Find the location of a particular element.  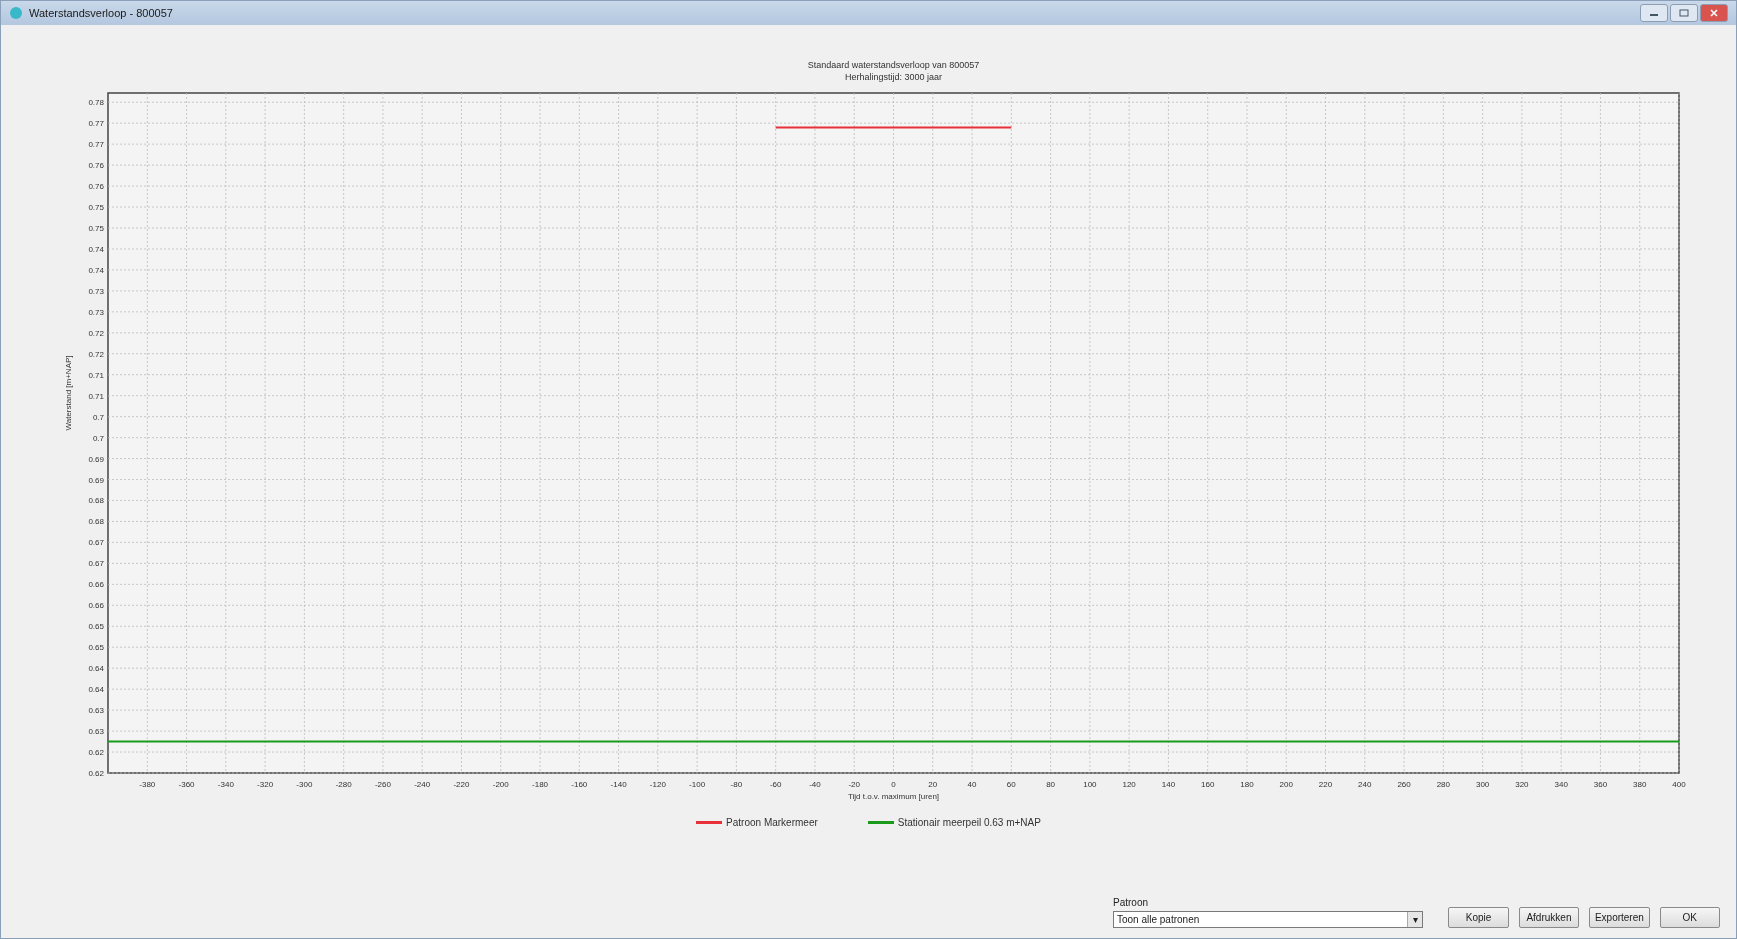

x-tick-label: -40 is located at coordinates (815, 784).